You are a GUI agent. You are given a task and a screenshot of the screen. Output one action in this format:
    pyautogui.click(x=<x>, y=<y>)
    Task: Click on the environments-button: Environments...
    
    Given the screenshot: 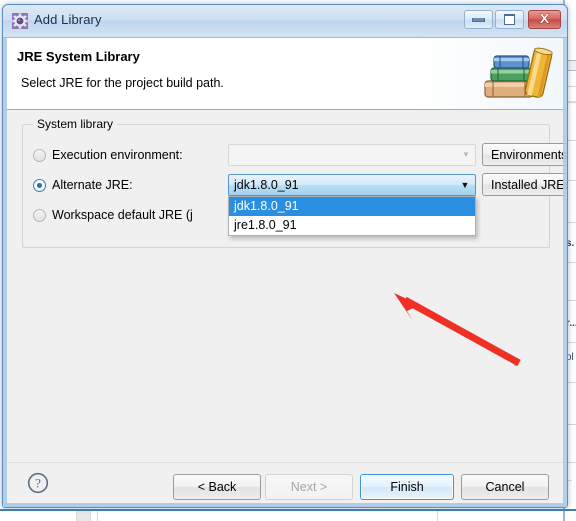 What is the action you would take?
    pyautogui.click(x=524, y=154)
    